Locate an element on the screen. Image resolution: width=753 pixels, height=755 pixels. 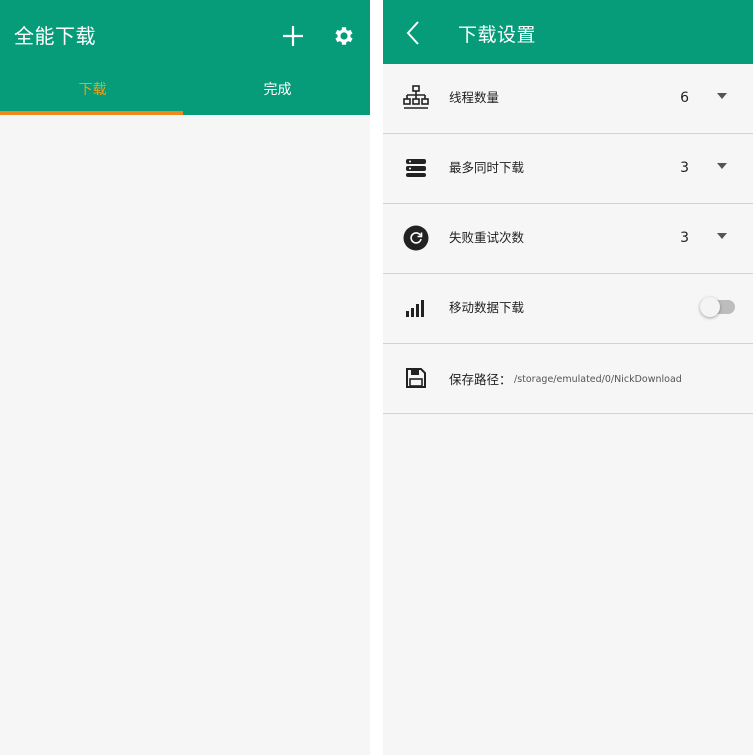
tab-downloading: 下载 is located at coordinates (92, 89).